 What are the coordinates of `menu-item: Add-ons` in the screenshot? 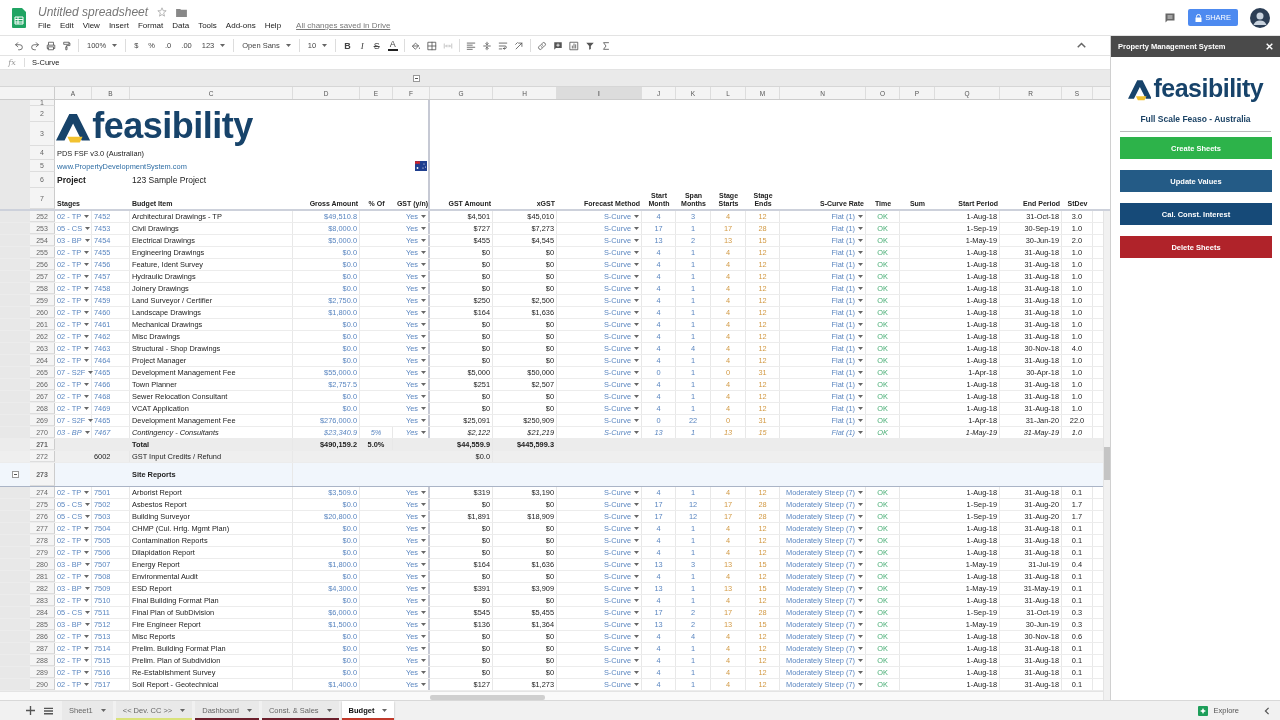 It's located at (240, 25).